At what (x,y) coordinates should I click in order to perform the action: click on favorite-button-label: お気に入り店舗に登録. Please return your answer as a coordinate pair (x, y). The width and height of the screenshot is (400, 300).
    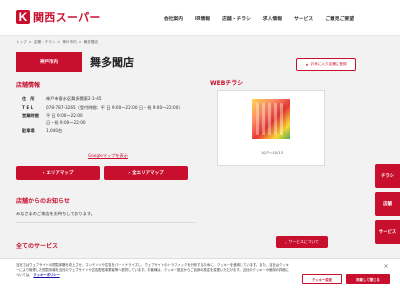
    Looking at the image, I should click on (328, 64).